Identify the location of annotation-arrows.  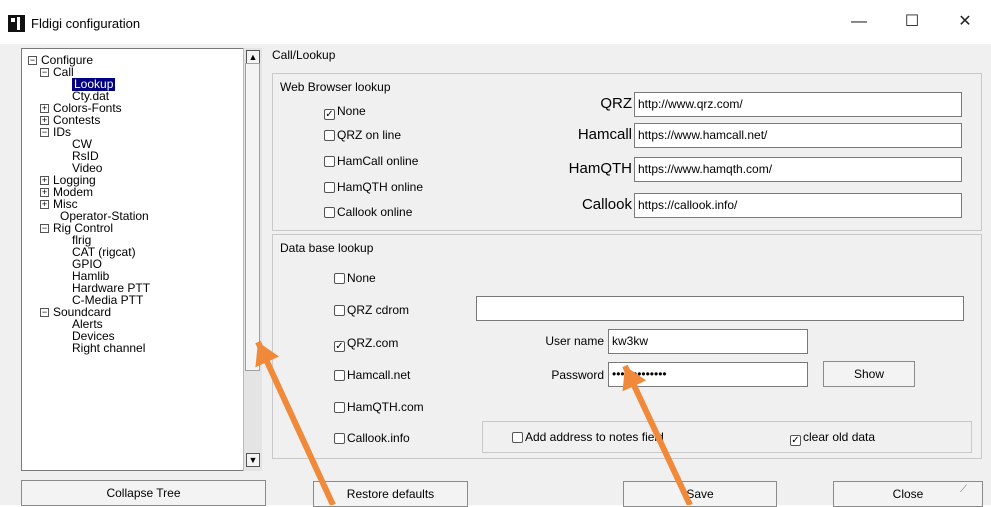
(474, 422).